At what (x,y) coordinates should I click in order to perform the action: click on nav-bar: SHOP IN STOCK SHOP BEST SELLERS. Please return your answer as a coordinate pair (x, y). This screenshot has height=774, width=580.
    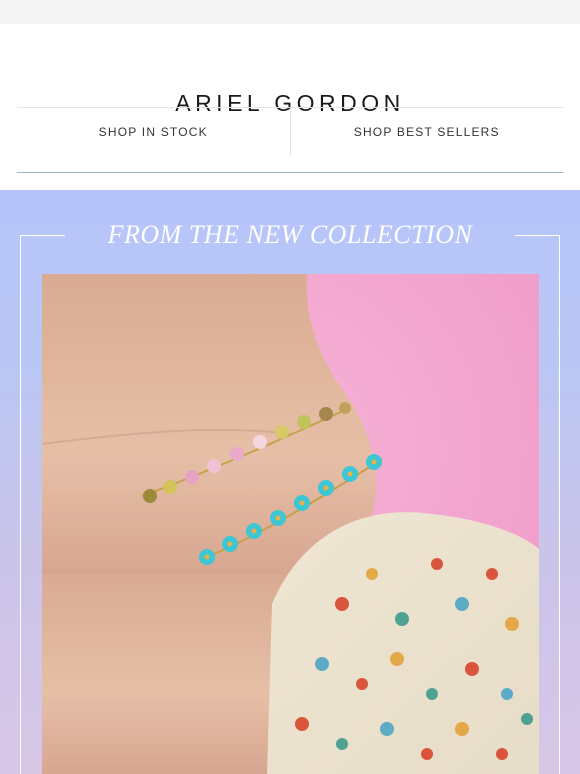
    Looking at the image, I should click on (290, 132).